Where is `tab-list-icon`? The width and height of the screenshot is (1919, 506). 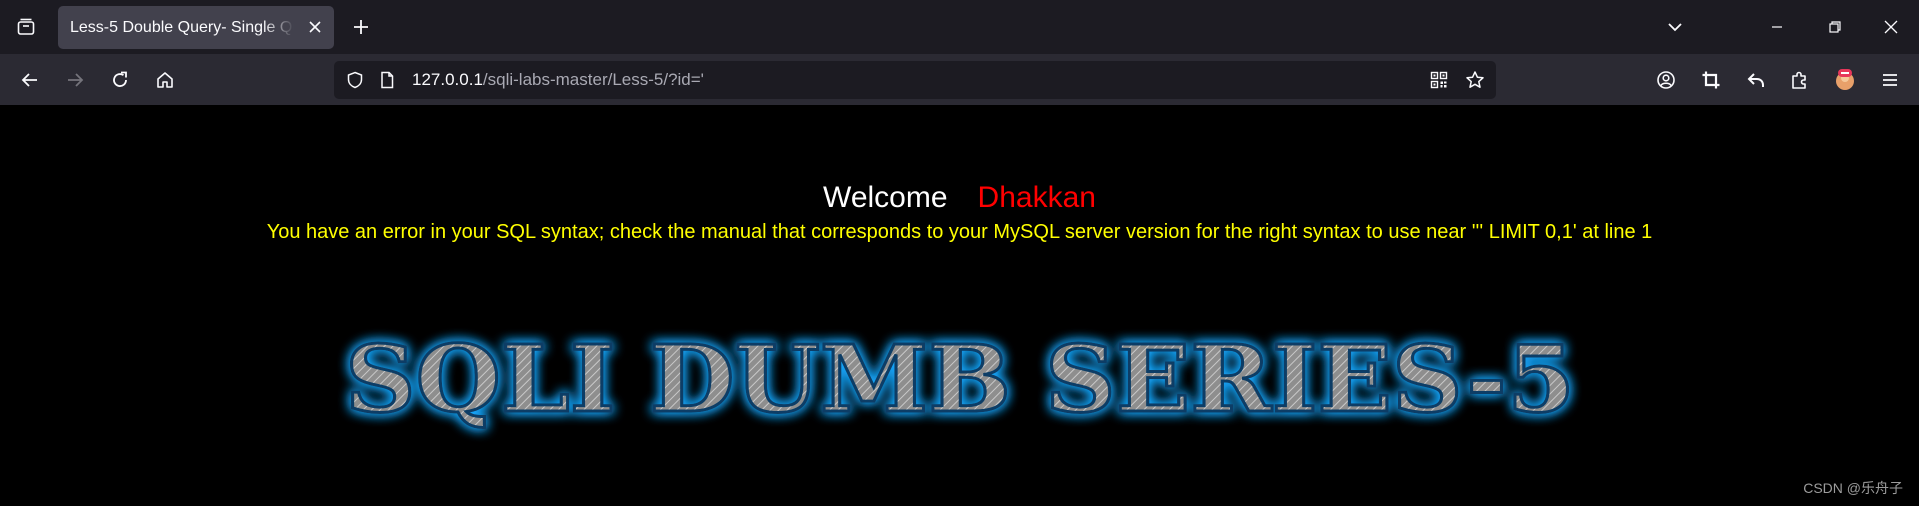 tab-list-icon is located at coordinates (26, 27).